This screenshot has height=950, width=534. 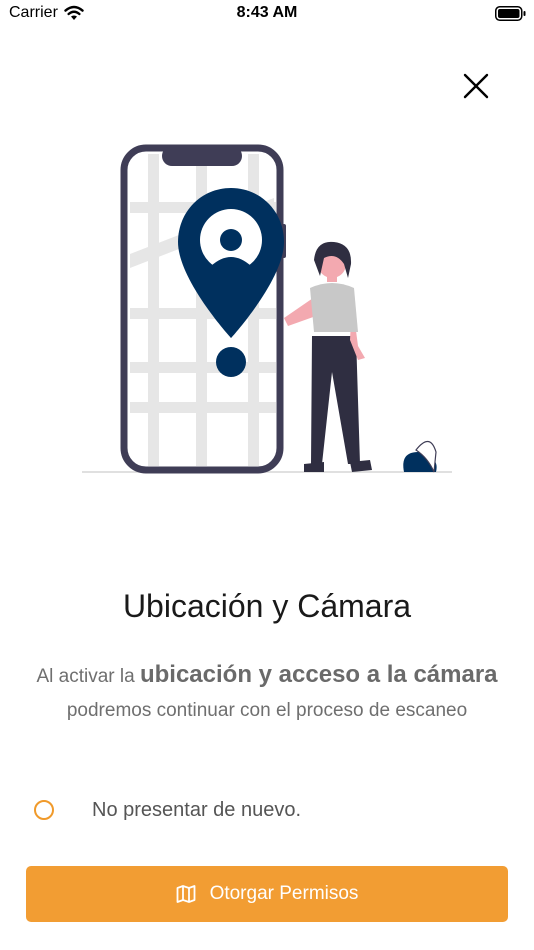 I want to click on close-icon, so click(x=476, y=86).